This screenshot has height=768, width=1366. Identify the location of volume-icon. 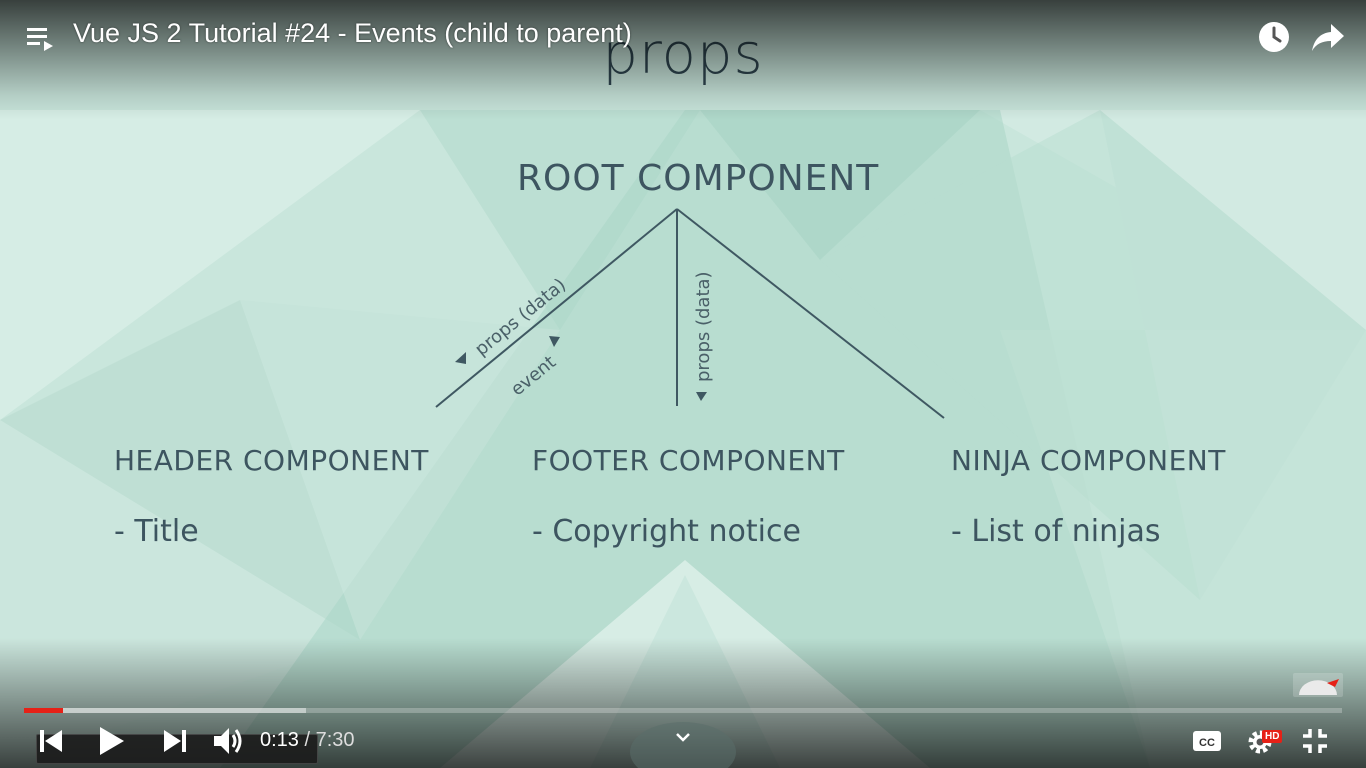
(228, 743).